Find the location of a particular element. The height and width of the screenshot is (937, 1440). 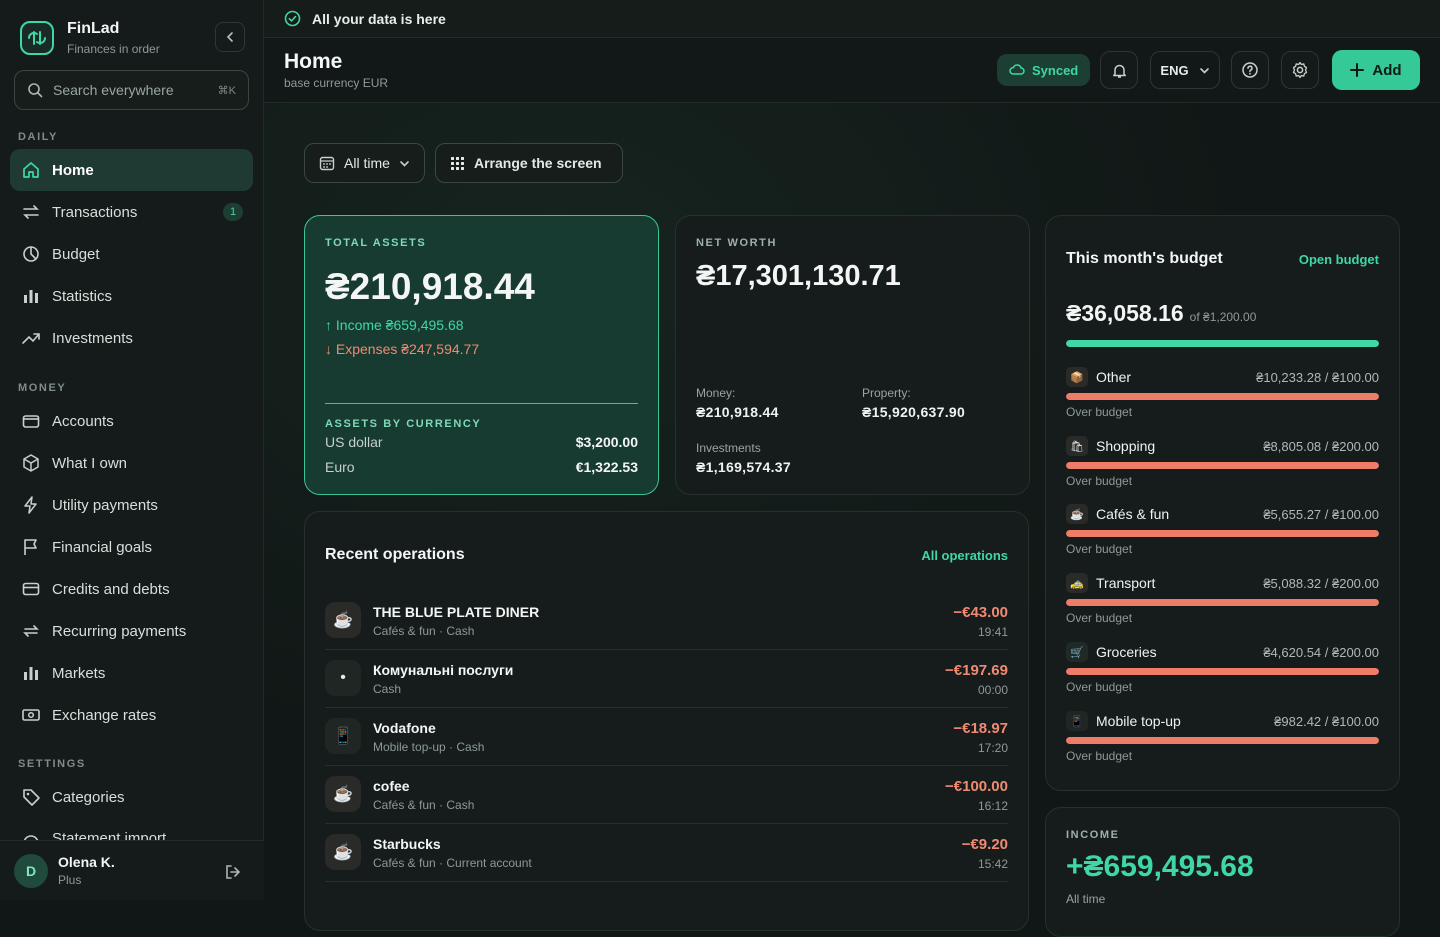

budget-progress-bar is located at coordinates (1222, 343).